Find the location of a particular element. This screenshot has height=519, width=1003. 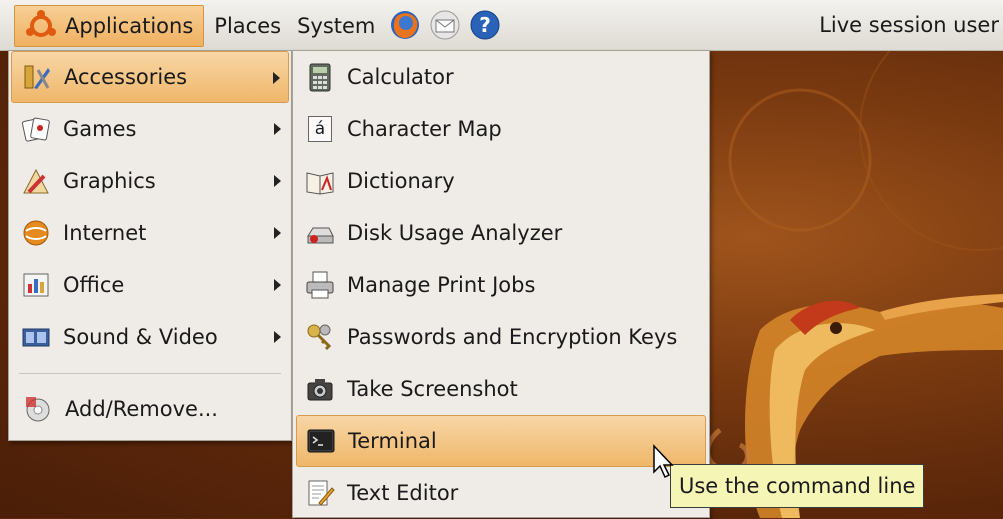

games-icon is located at coordinates (36, 129).